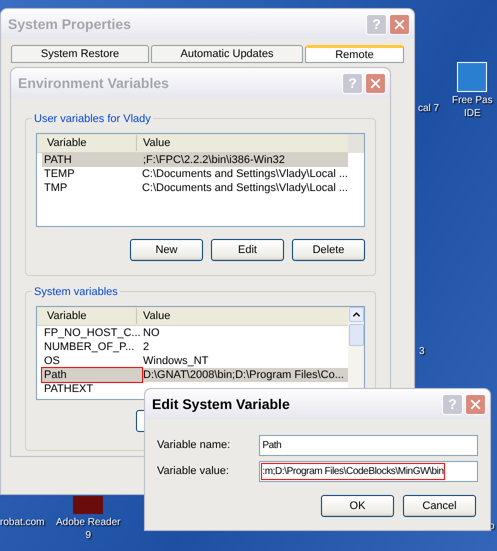 This screenshot has height=551, width=497. I want to click on desktop-icon-label: Free Pas IDE, so click(472, 107).